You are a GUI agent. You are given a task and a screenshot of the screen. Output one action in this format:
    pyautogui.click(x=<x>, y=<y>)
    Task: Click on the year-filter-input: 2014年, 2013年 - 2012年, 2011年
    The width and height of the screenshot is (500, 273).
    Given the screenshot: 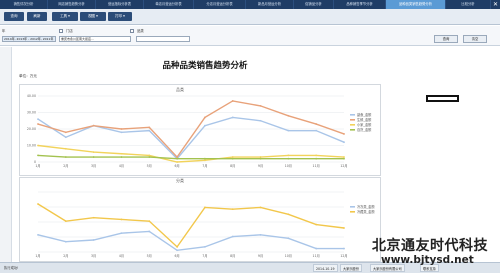 What is the action you would take?
    pyautogui.click(x=29, y=39)
    